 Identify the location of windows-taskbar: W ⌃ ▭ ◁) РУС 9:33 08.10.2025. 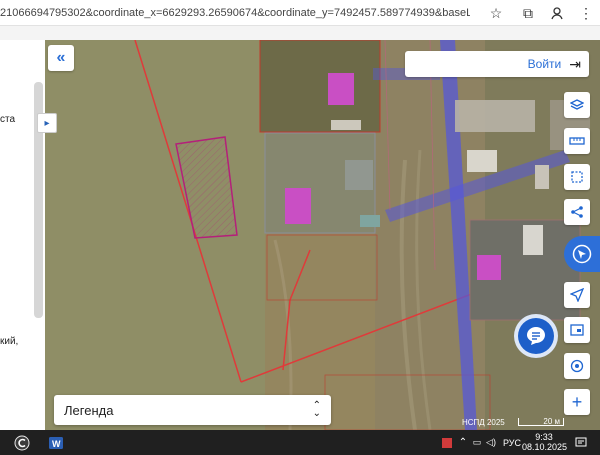
(300, 442).